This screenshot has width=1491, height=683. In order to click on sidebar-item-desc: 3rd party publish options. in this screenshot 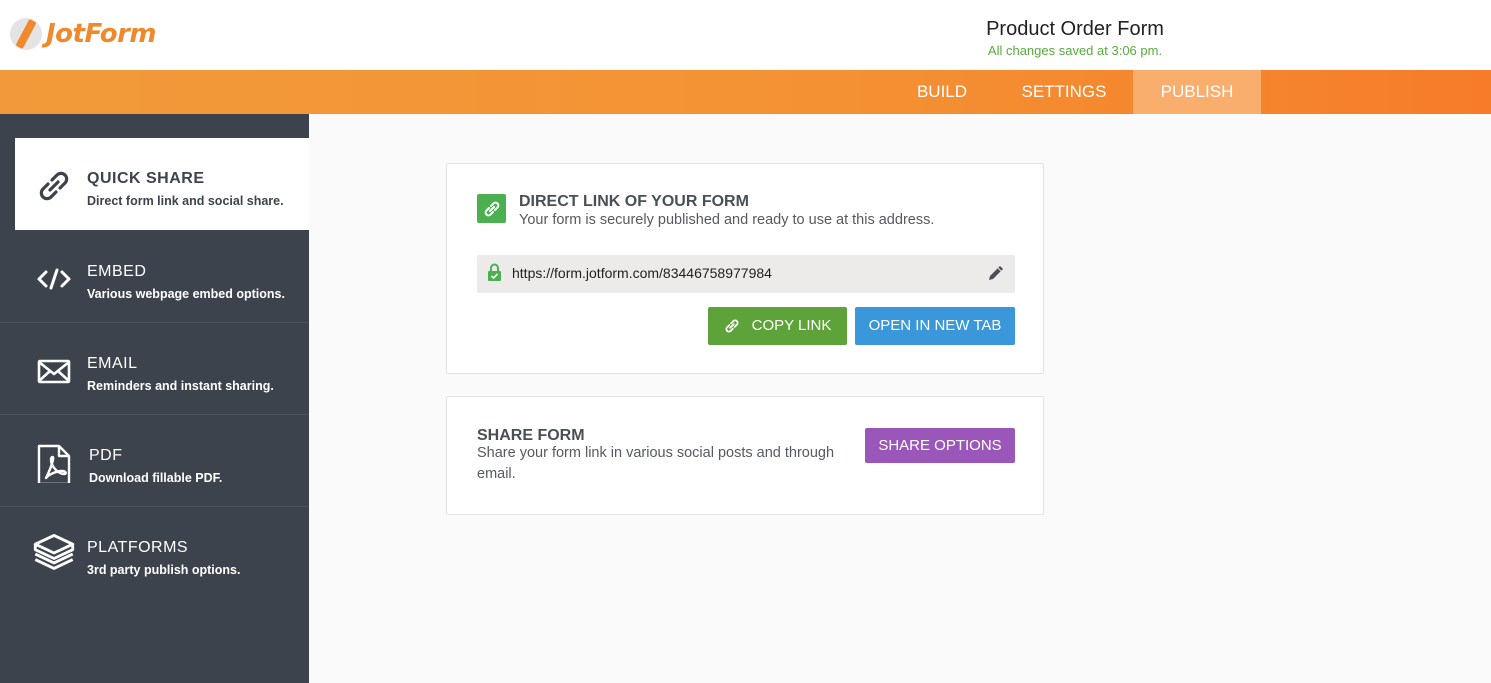, I will do `click(164, 570)`.